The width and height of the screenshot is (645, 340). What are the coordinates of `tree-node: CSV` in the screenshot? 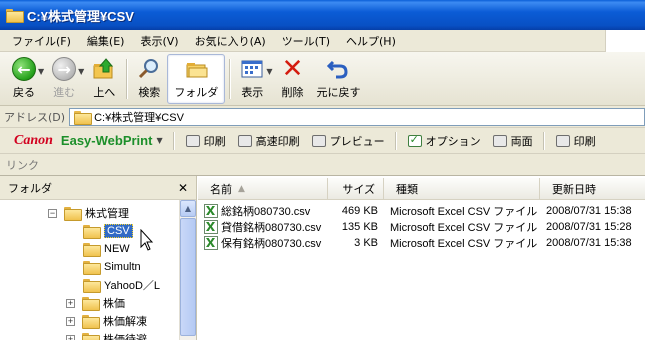 It's located at (108, 231).